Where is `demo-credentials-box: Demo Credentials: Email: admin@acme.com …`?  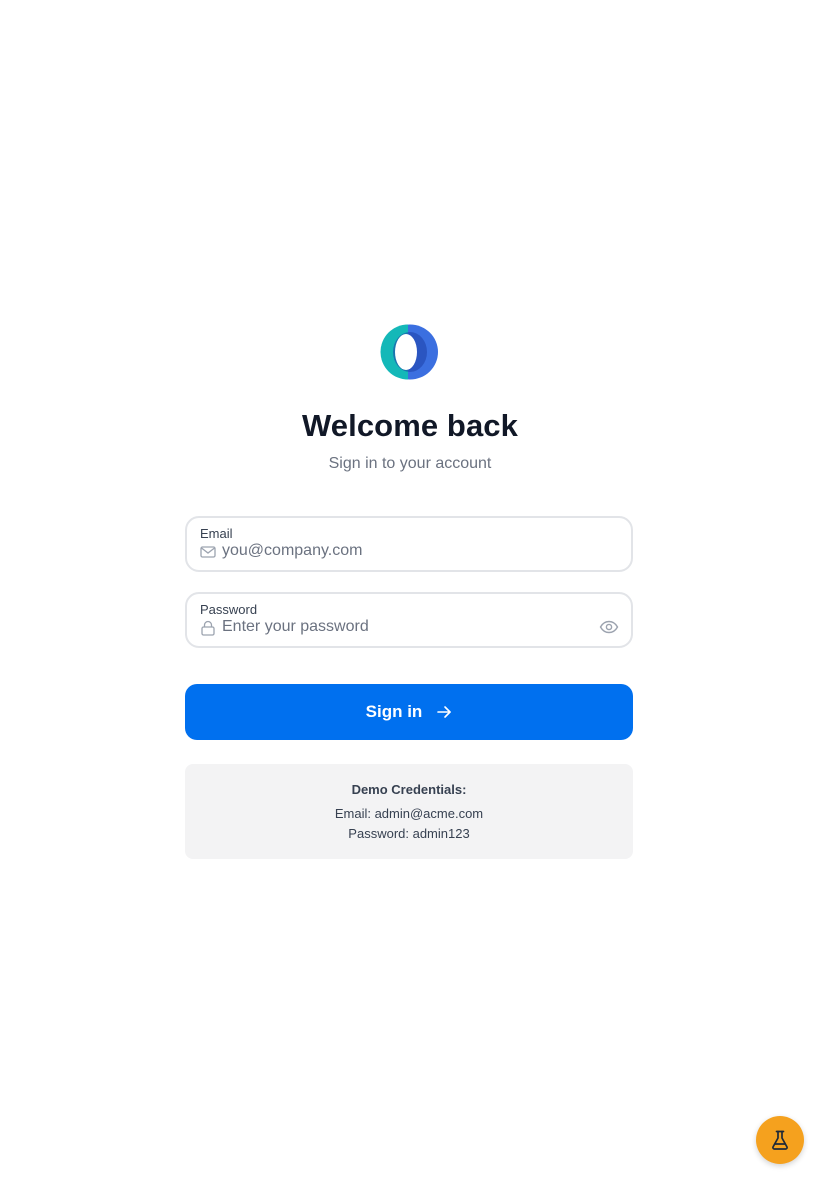
demo-credentials-box: Demo Credentials: Email: admin@acme.com … is located at coordinates (409, 811).